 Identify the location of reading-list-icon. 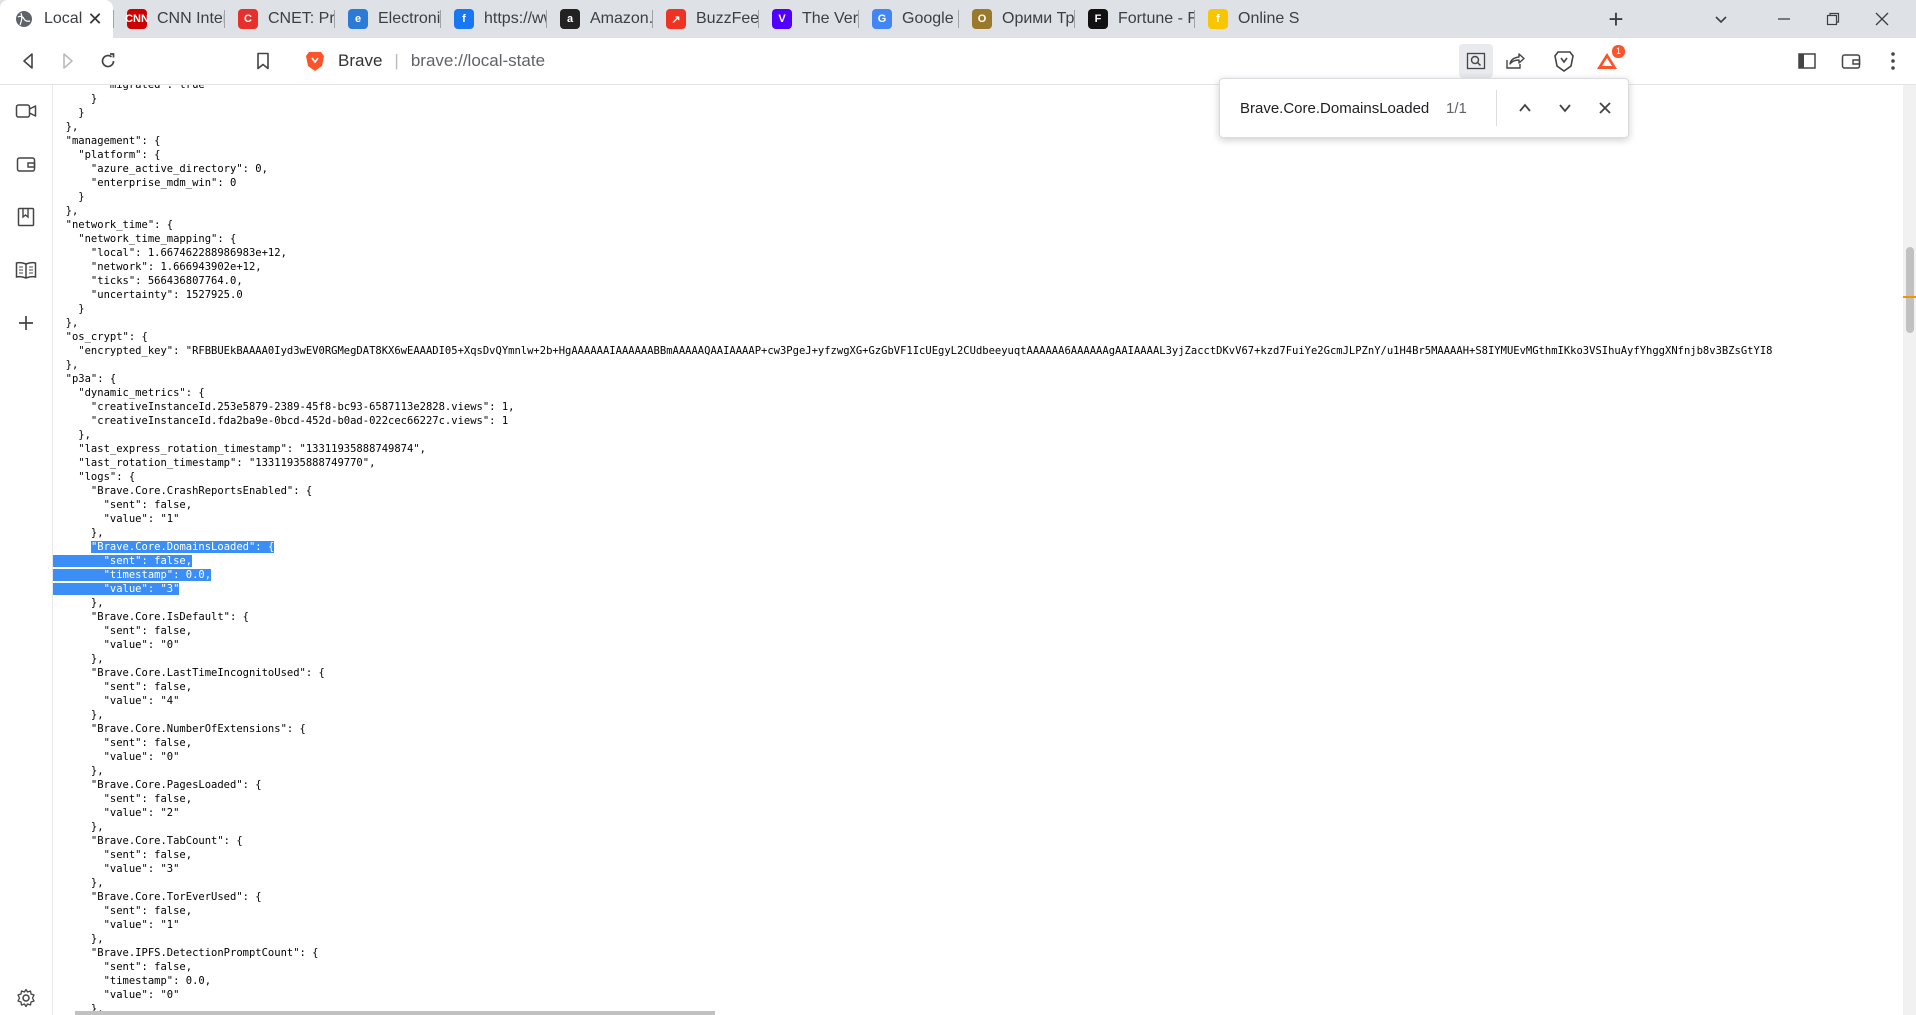
(26, 270).